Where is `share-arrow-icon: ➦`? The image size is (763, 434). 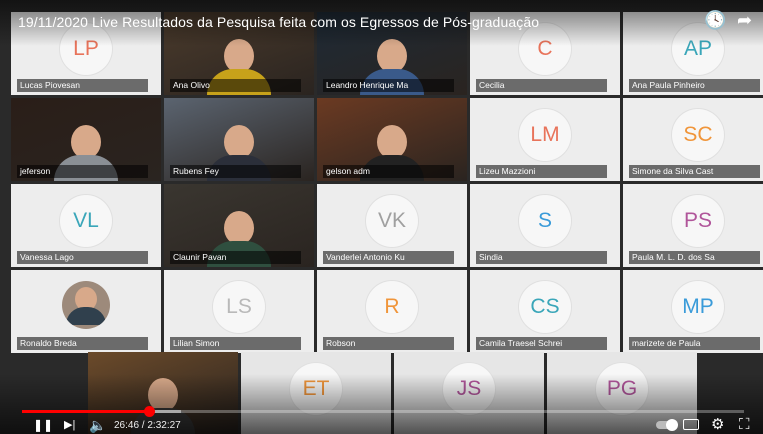
share-arrow-icon: ➦ is located at coordinates (744, 20).